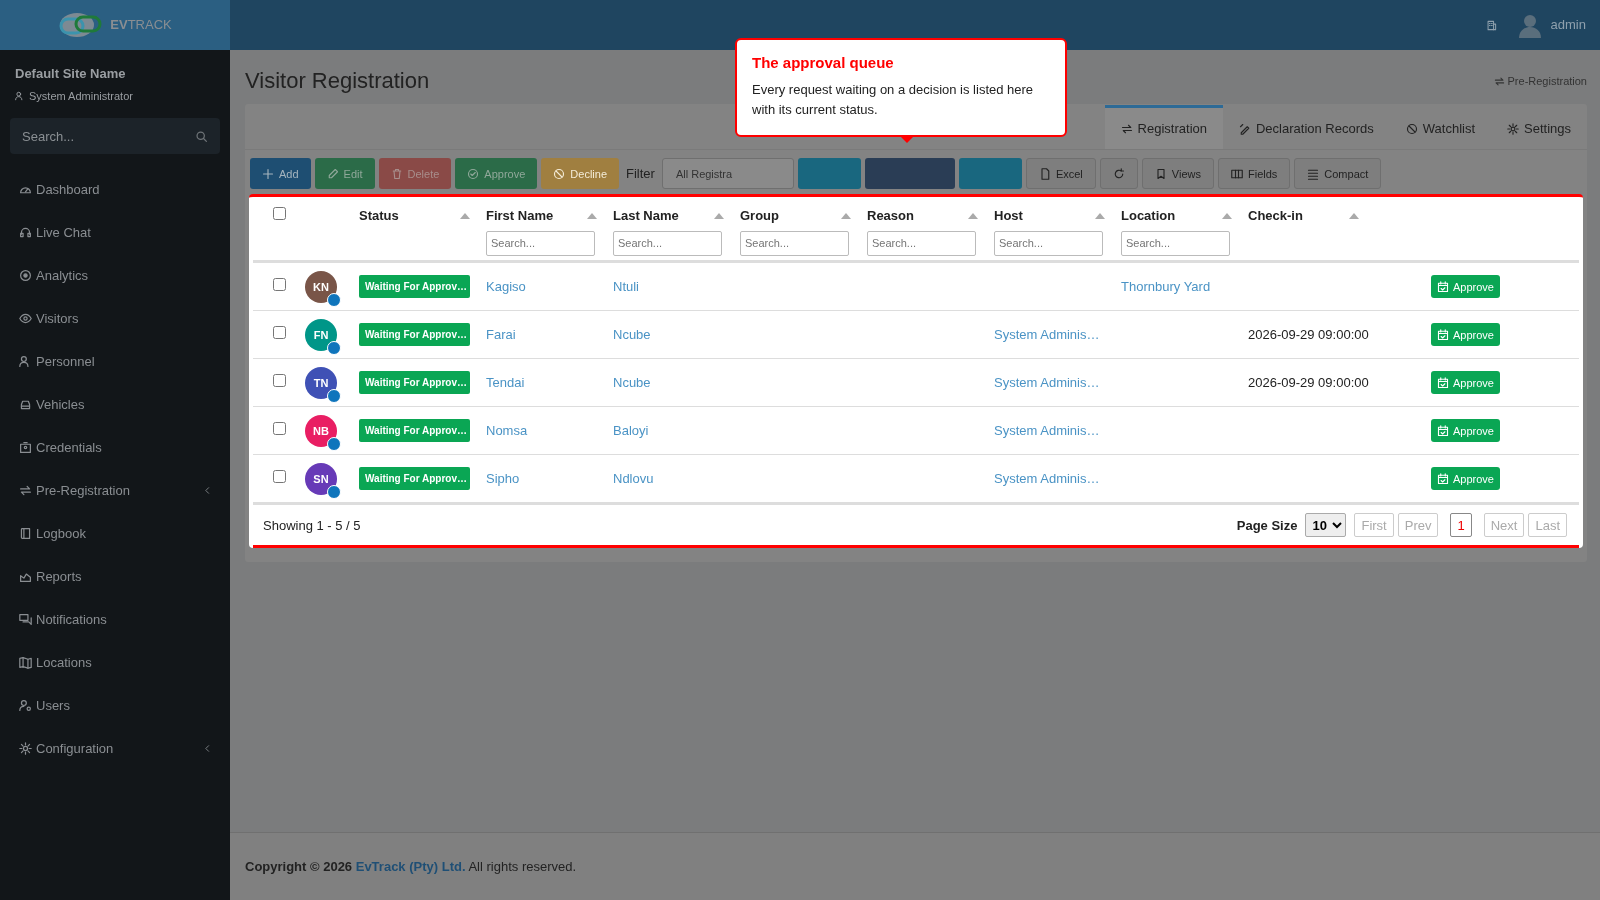  I want to click on filter-label: Filter, so click(640, 174).